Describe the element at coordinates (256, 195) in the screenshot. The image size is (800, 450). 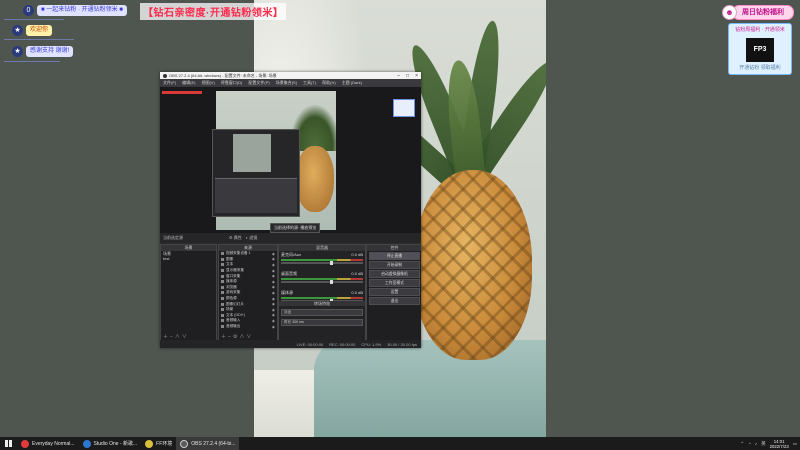
I see `nested-docks` at that location.